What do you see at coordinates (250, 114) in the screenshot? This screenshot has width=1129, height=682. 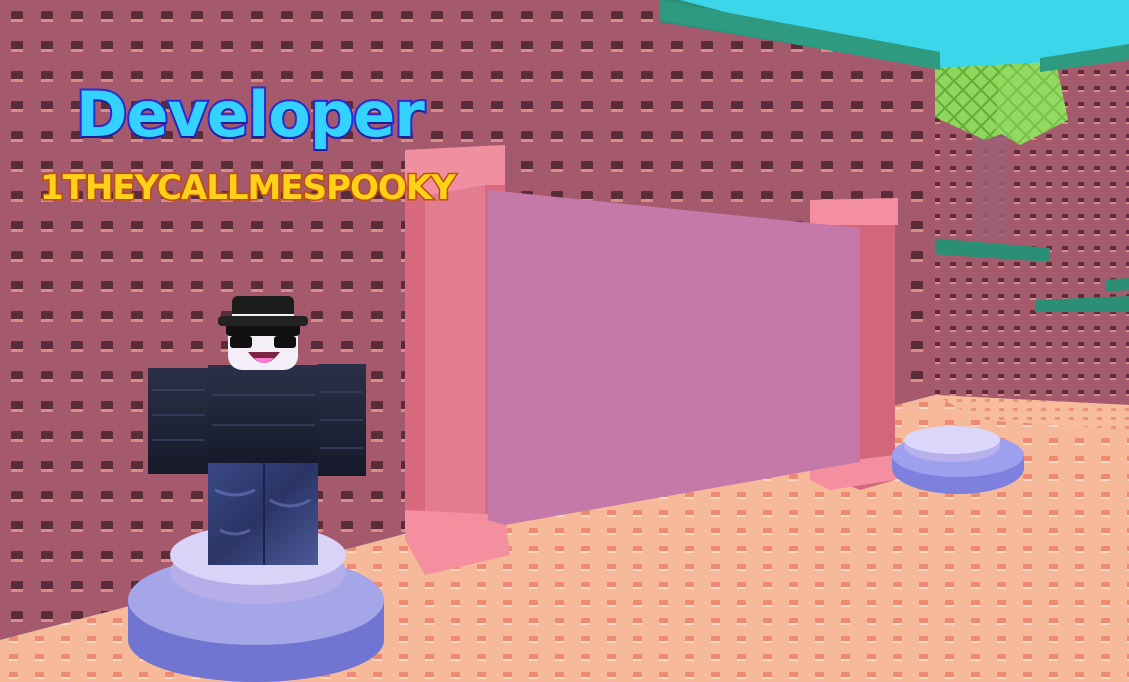 I see `billboard-title: Developer` at bounding box center [250, 114].